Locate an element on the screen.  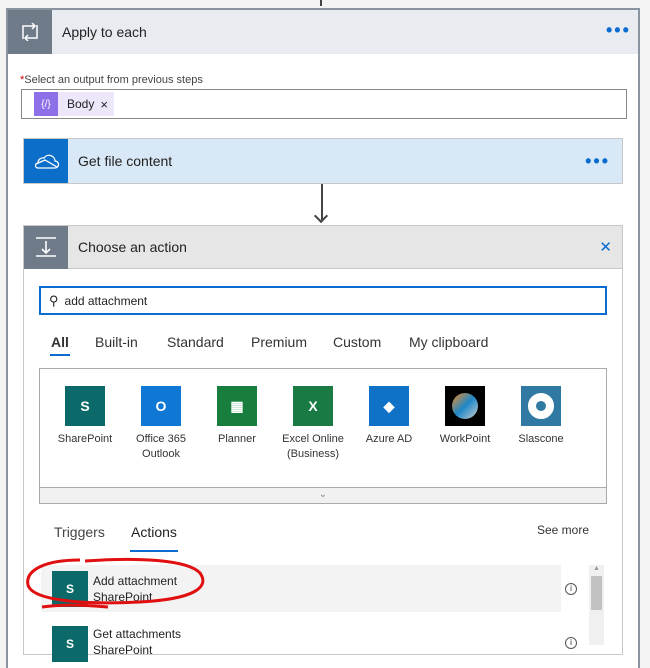
azure-ad-icon: ◆ is located at coordinates (389, 406).